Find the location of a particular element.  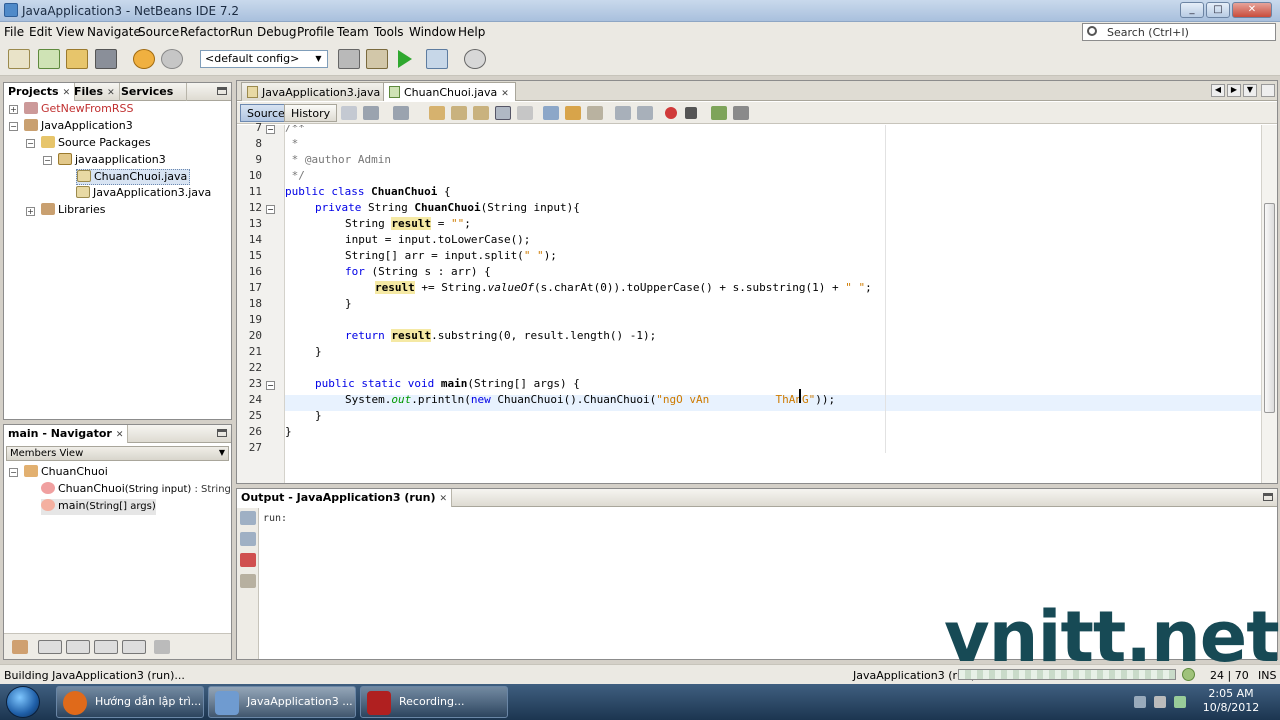

new-project-icon is located at coordinates (49, 59).